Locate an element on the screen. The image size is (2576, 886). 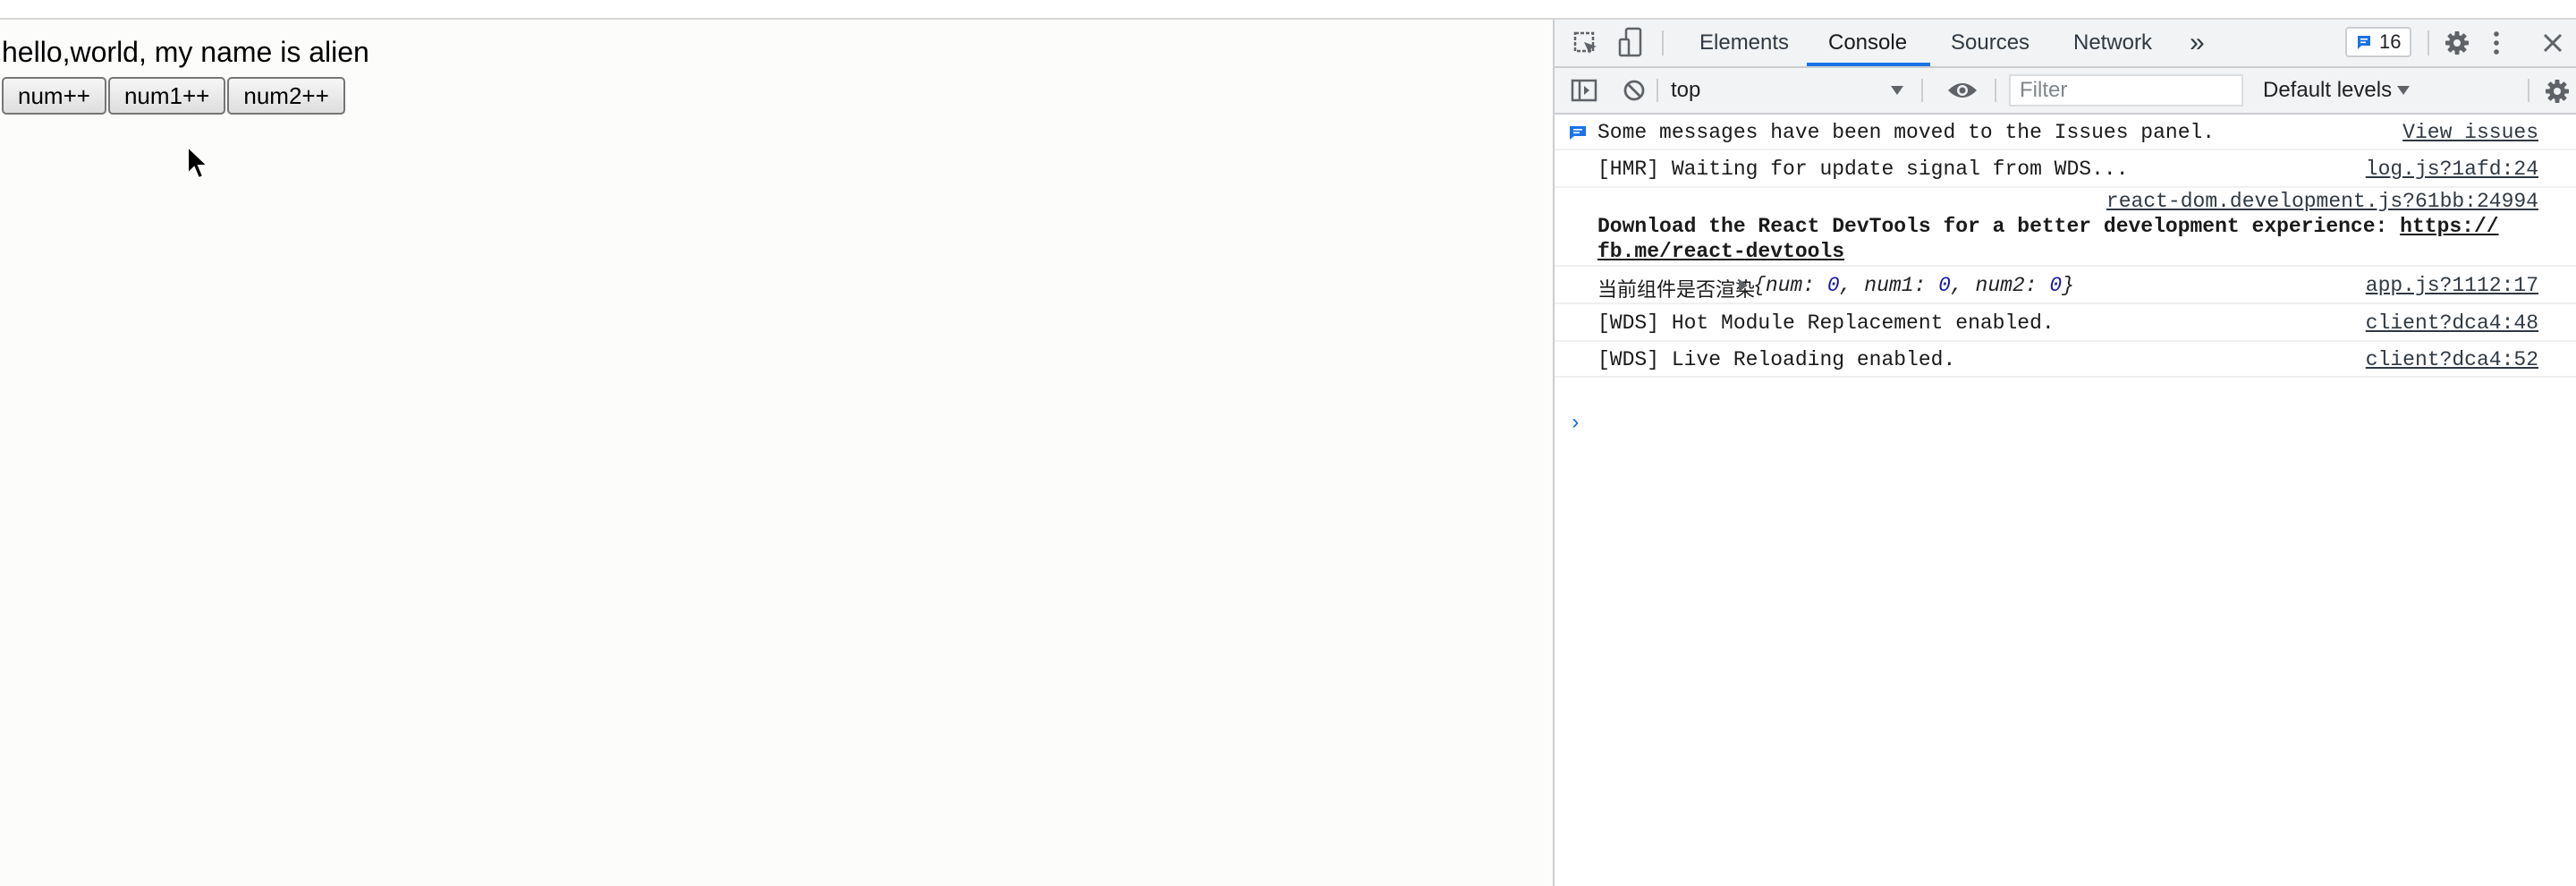
context-dropdown-arrow is located at coordinates (1897, 90).